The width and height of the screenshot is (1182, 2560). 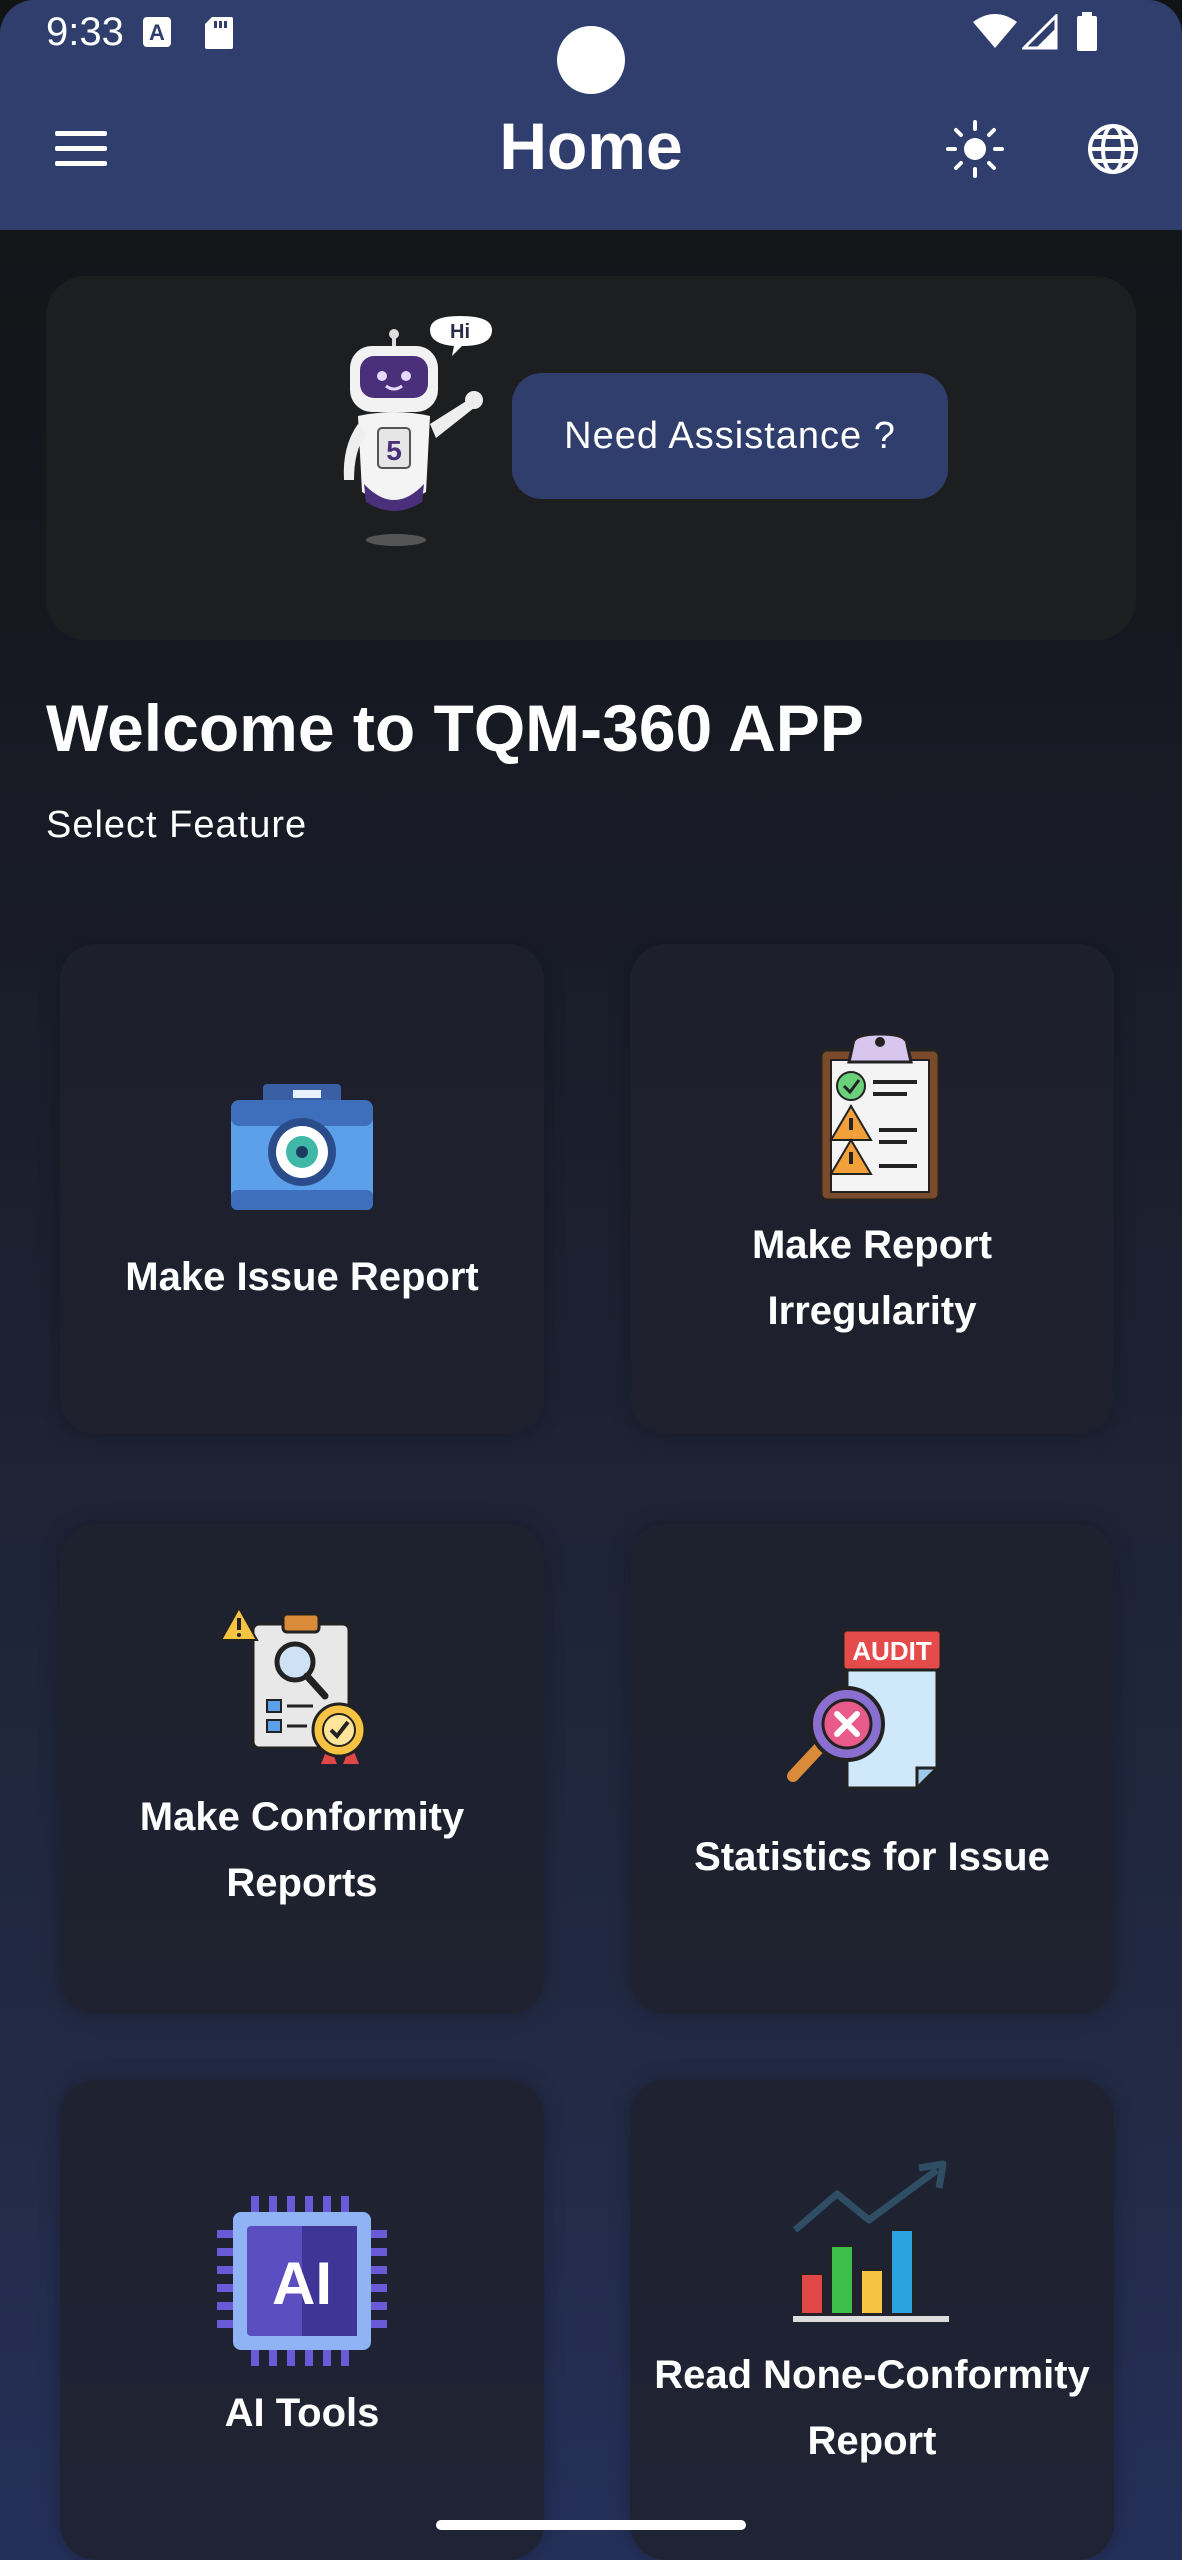 I want to click on feature-card-conformity-reports: Make Conformity Reports, so click(x=302, y=1769).